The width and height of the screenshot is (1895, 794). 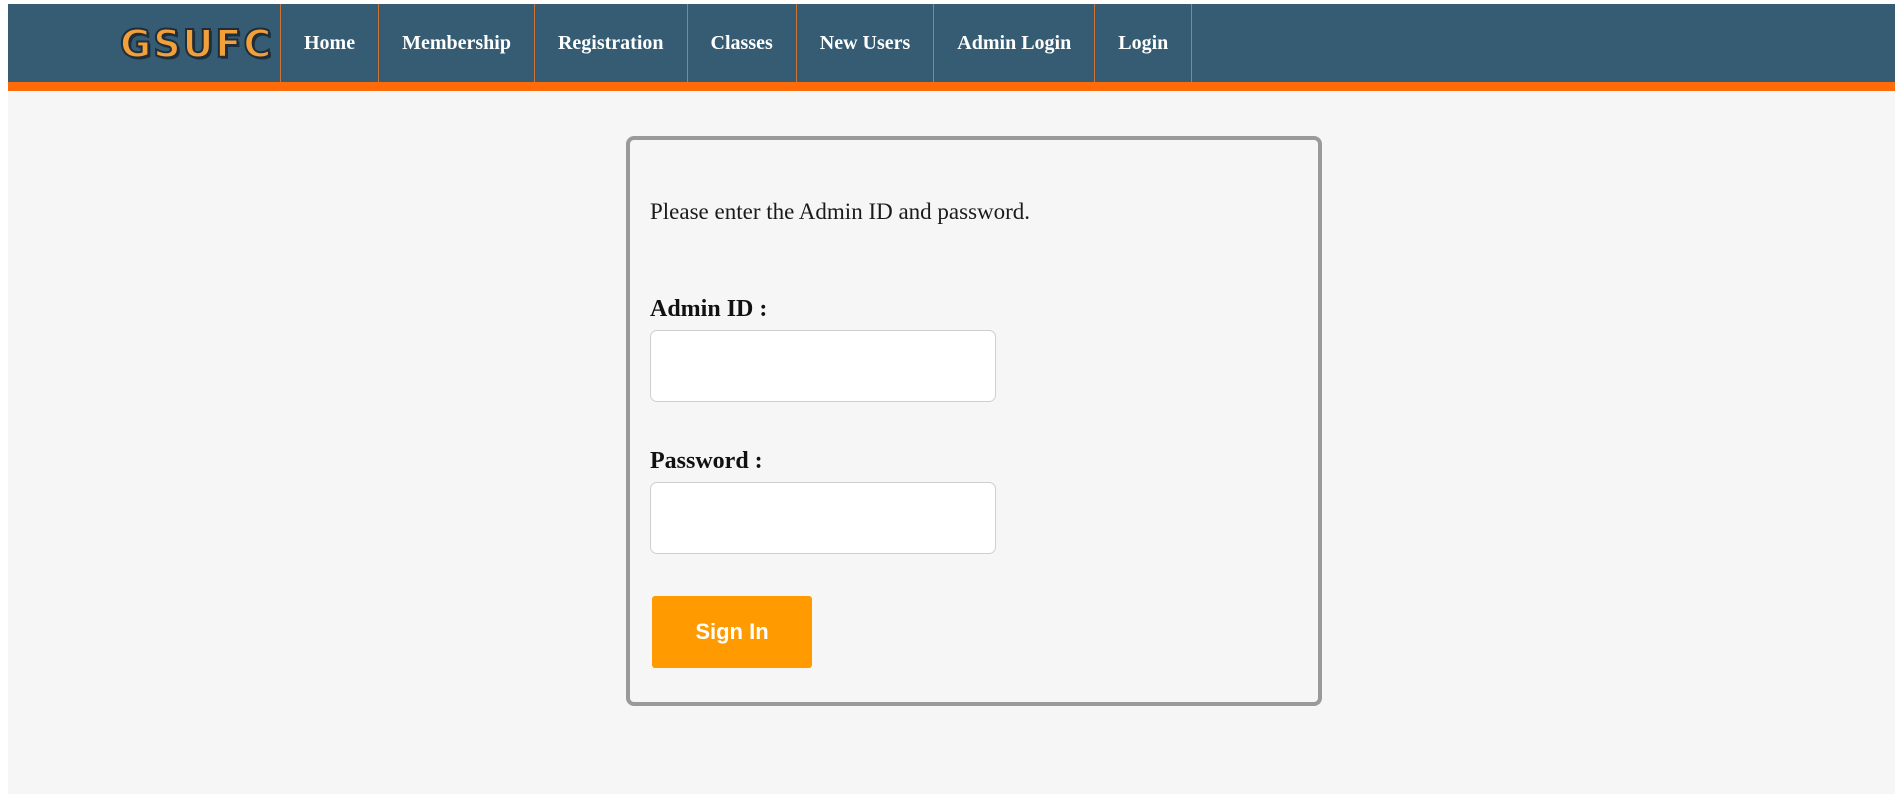 I want to click on site-logo: GSUFC, so click(x=196, y=44).